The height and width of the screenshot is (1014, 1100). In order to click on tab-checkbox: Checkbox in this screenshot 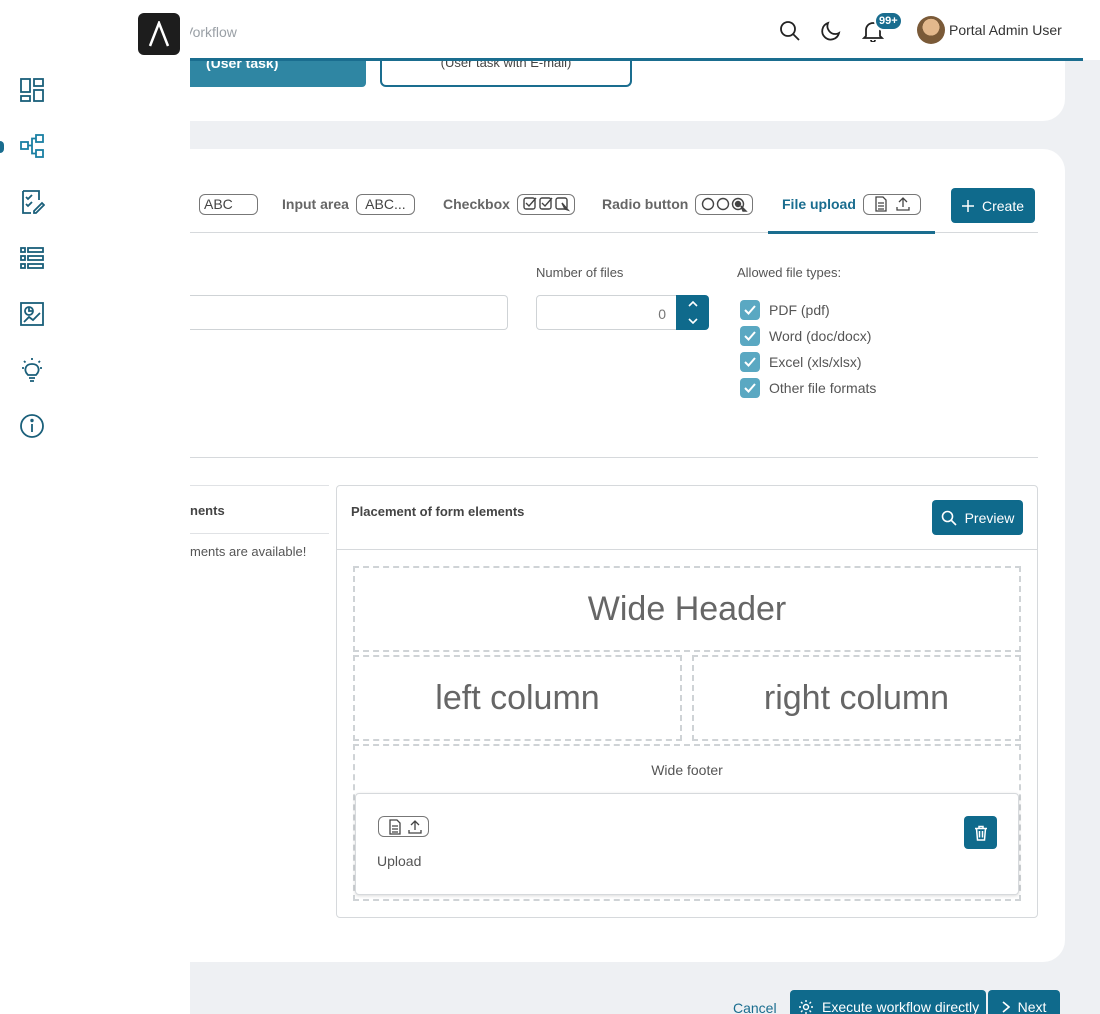, I will do `click(509, 204)`.